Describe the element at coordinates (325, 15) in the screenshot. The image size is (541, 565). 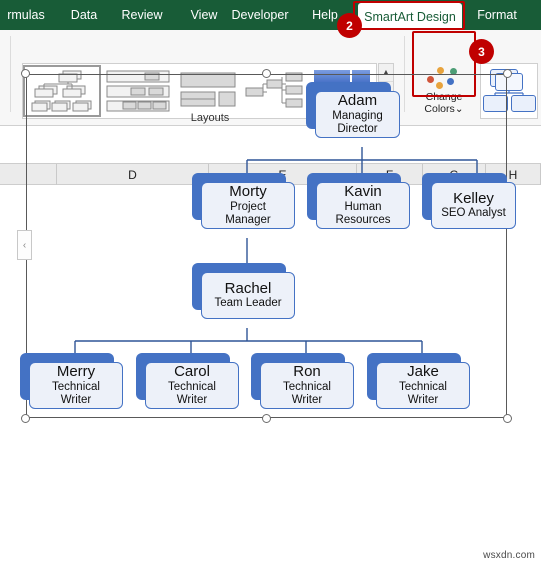
I see `tab-label: Help` at that location.